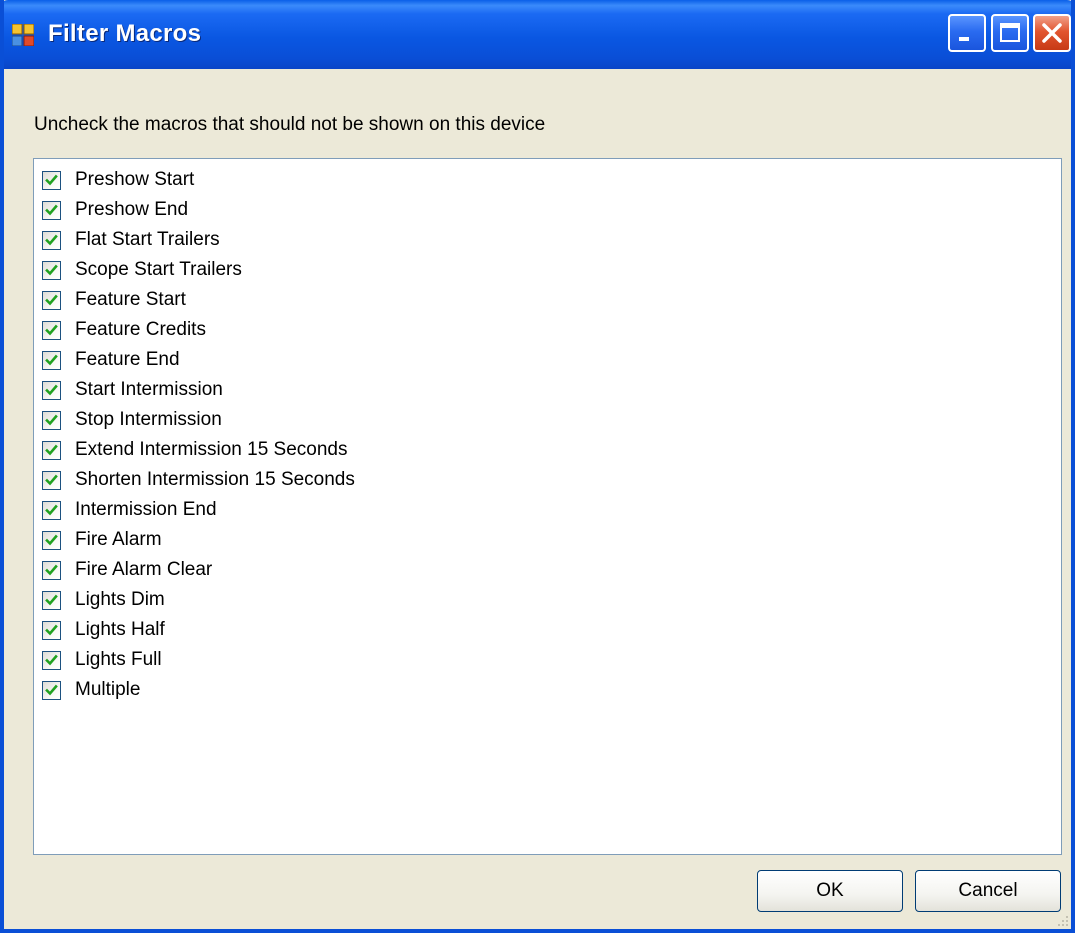  I want to click on cancel-button: Cancel, so click(988, 891).